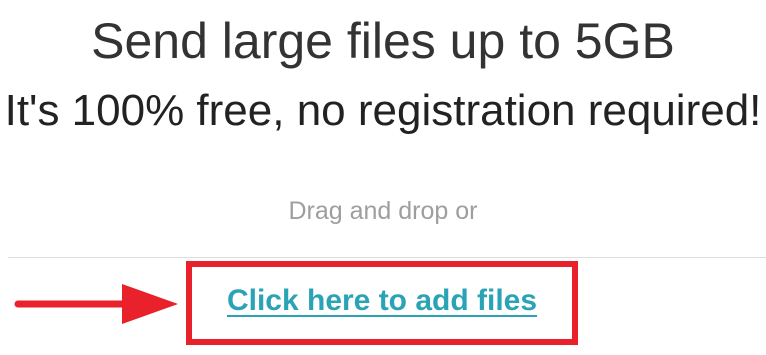 This screenshot has width=766, height=355. What do you see at coordinates (383, 211) in the screenshot?
I see `drag-drop-hint: Drag and drop or` at bounding box center [383, 211].